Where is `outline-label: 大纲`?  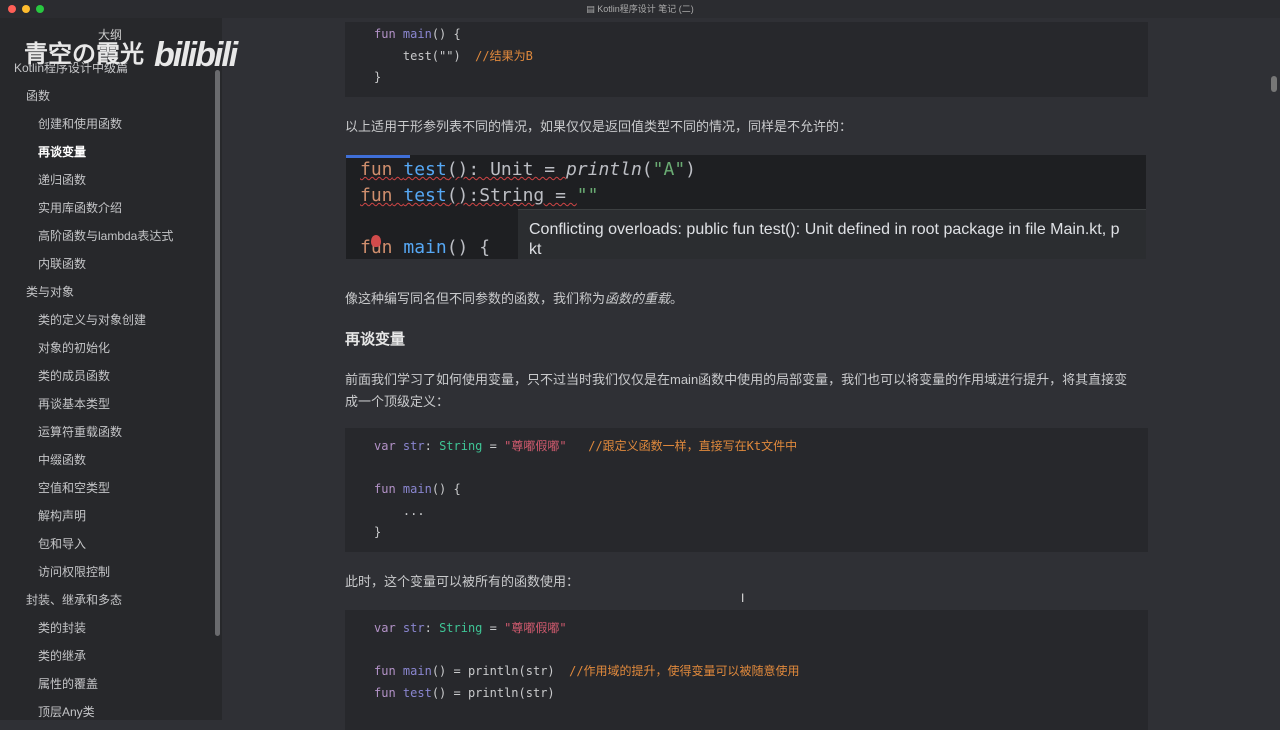 outline-label: 大纲 is located at coordinates (110, 35).